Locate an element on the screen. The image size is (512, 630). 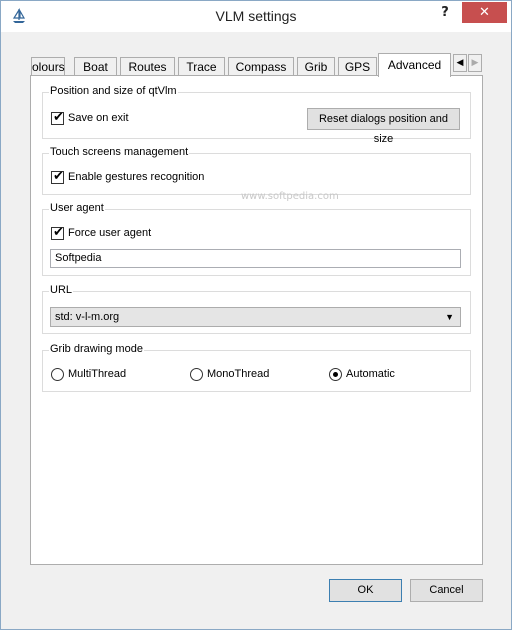
monothread-label: MonoThread is located at coordinates (238, 374).